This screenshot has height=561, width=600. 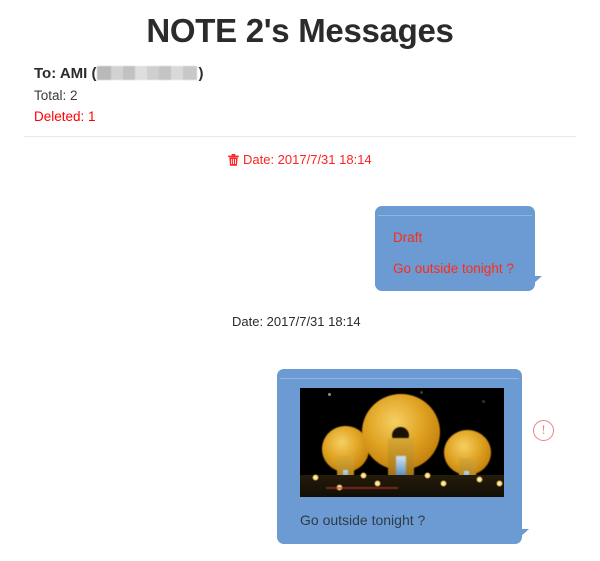 What do you see at coordinates (416, 315) in the screenshot?
I see `message-date-photo: Date: 2017/7/31 18:14` at bounding box center [416, 315].